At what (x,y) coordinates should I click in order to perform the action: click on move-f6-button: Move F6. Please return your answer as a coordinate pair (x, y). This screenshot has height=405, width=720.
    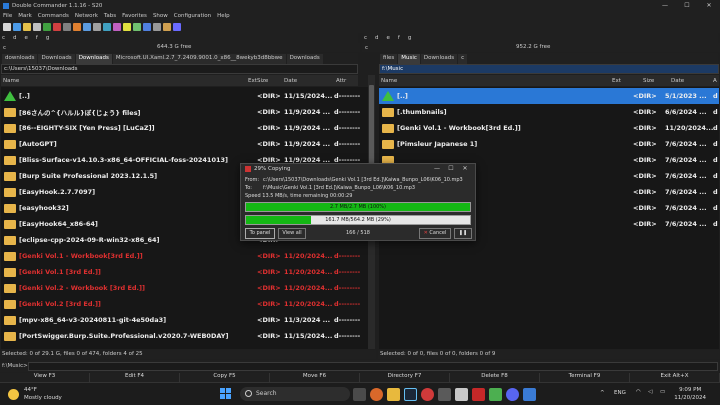
    Looking at the image, I should click on (315, 377).